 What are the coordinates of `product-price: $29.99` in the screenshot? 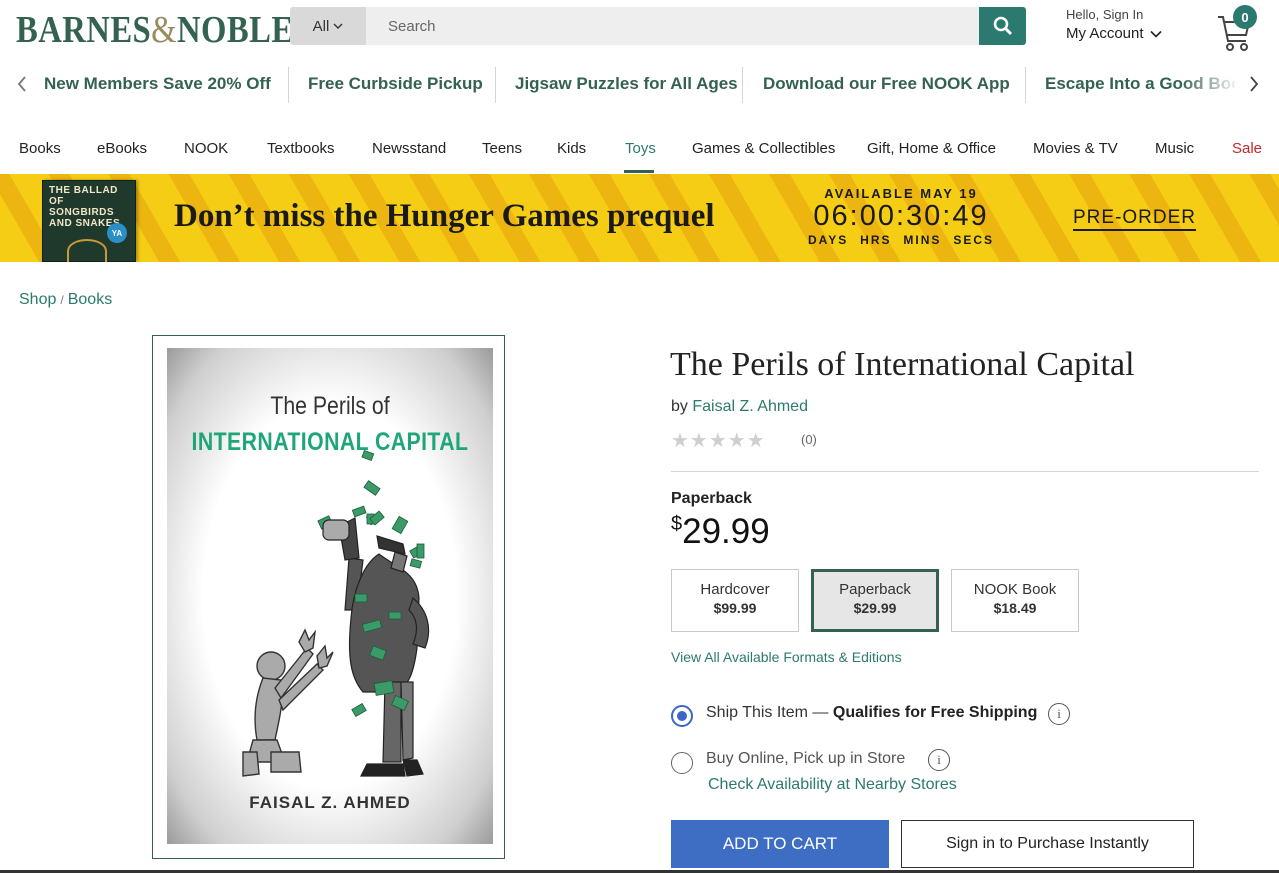 It's located at (720, 532).